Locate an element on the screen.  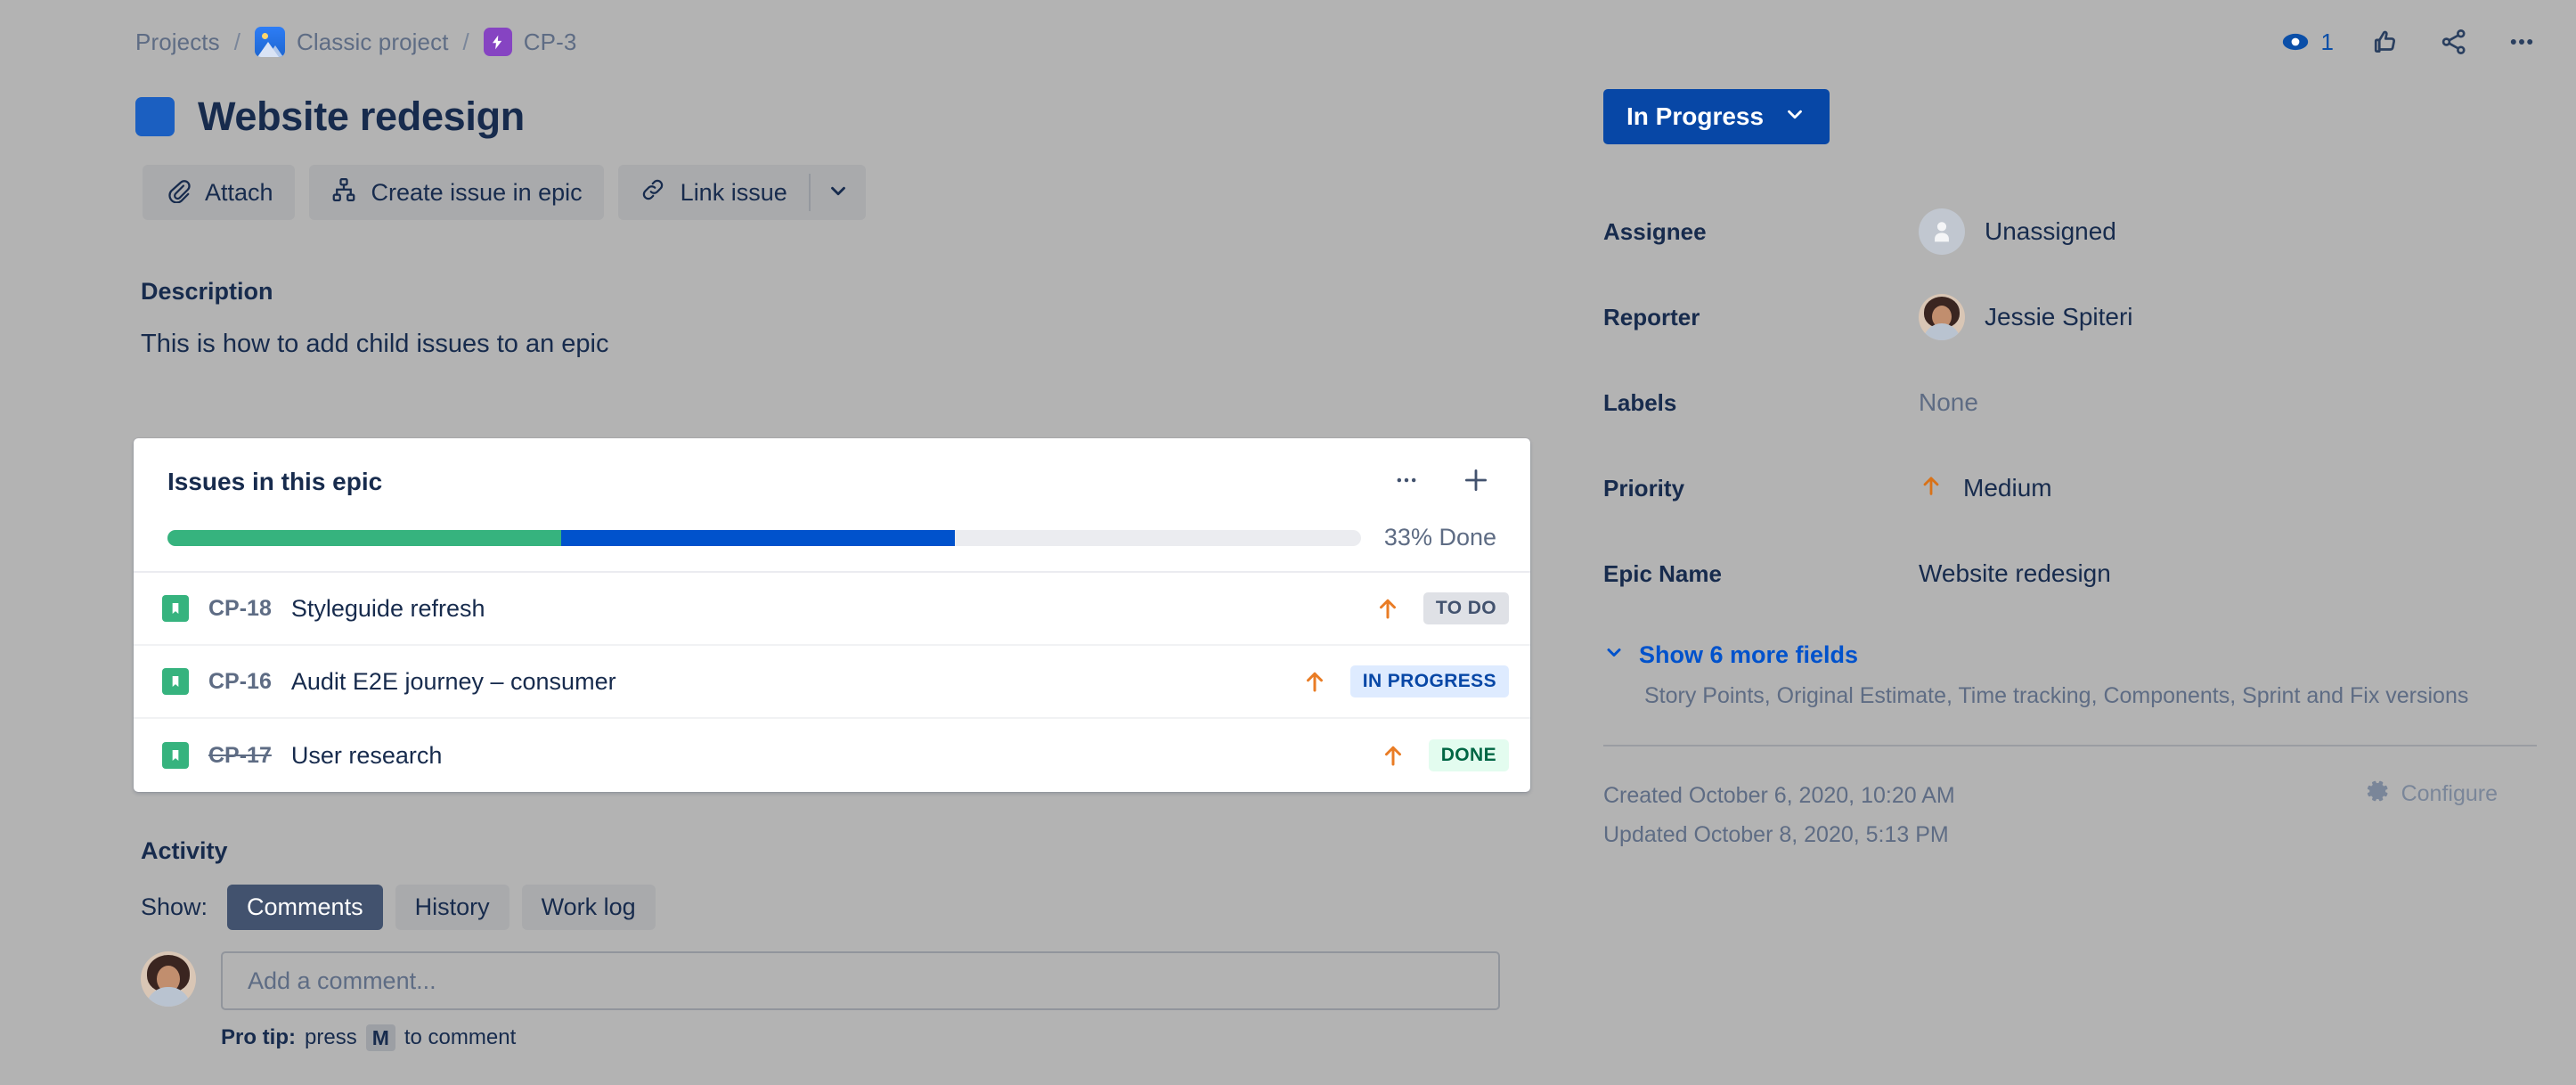
progress-label: 33% Done is located at coordinates (1440, 537).